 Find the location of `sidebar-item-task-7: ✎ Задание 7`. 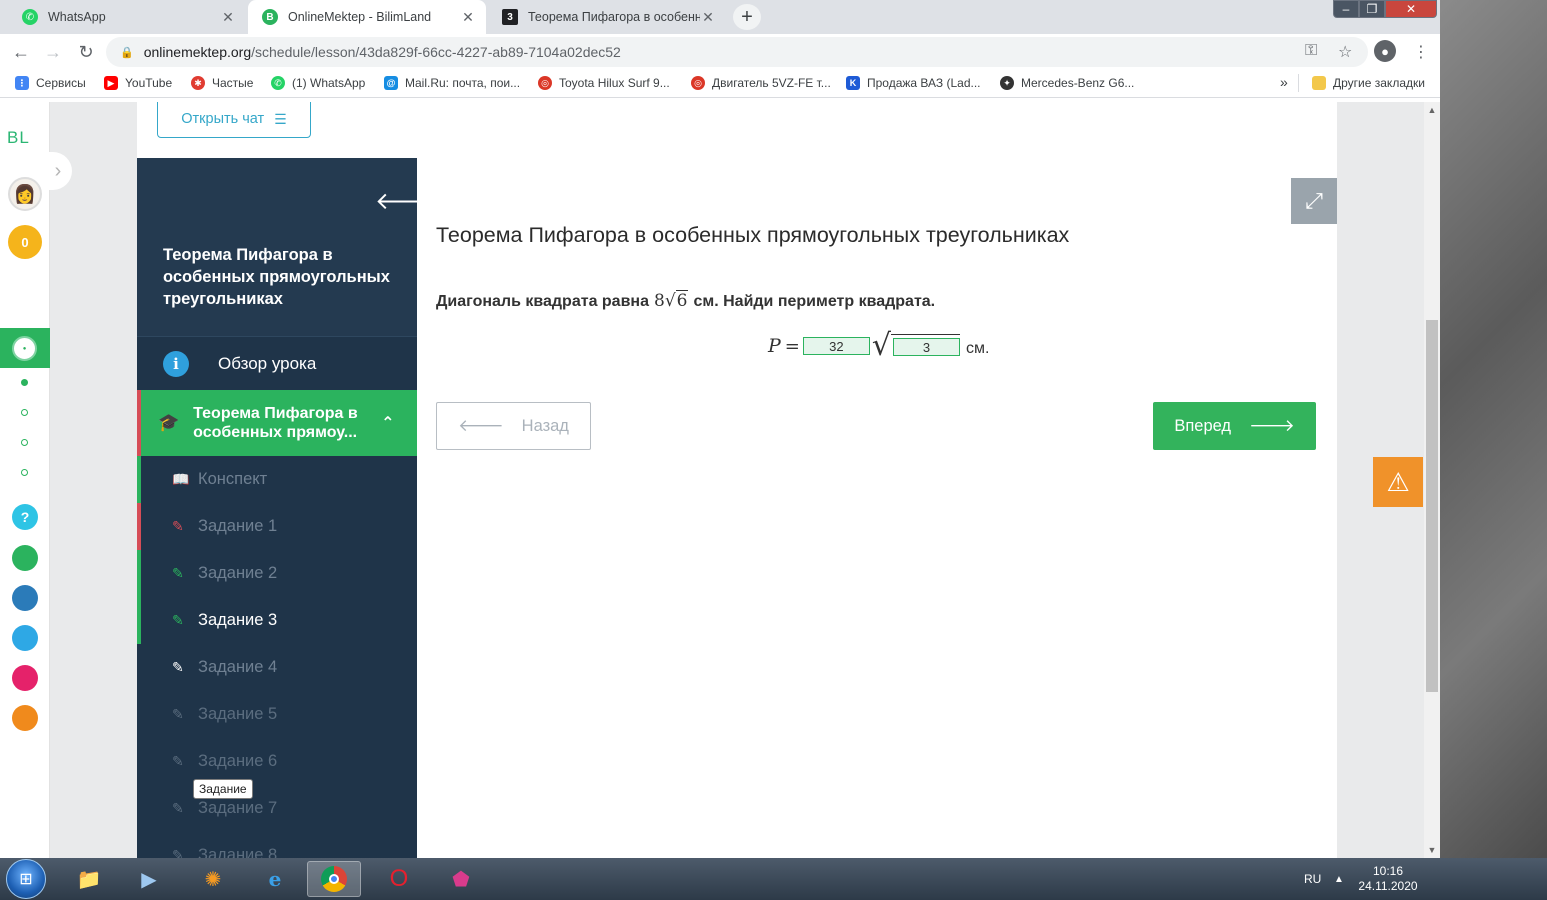

sidebar-item-task-7: ✎ Задание 7 is located at coordinates (277, 808).